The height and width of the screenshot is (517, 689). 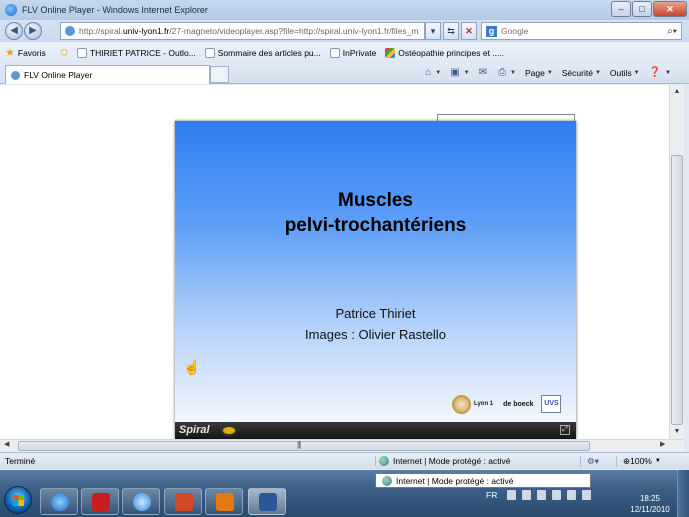 What do you see at coordinates (491, 495) in the screenshot?
I see `language-indicator: FR` at bounding box center [491, 495].